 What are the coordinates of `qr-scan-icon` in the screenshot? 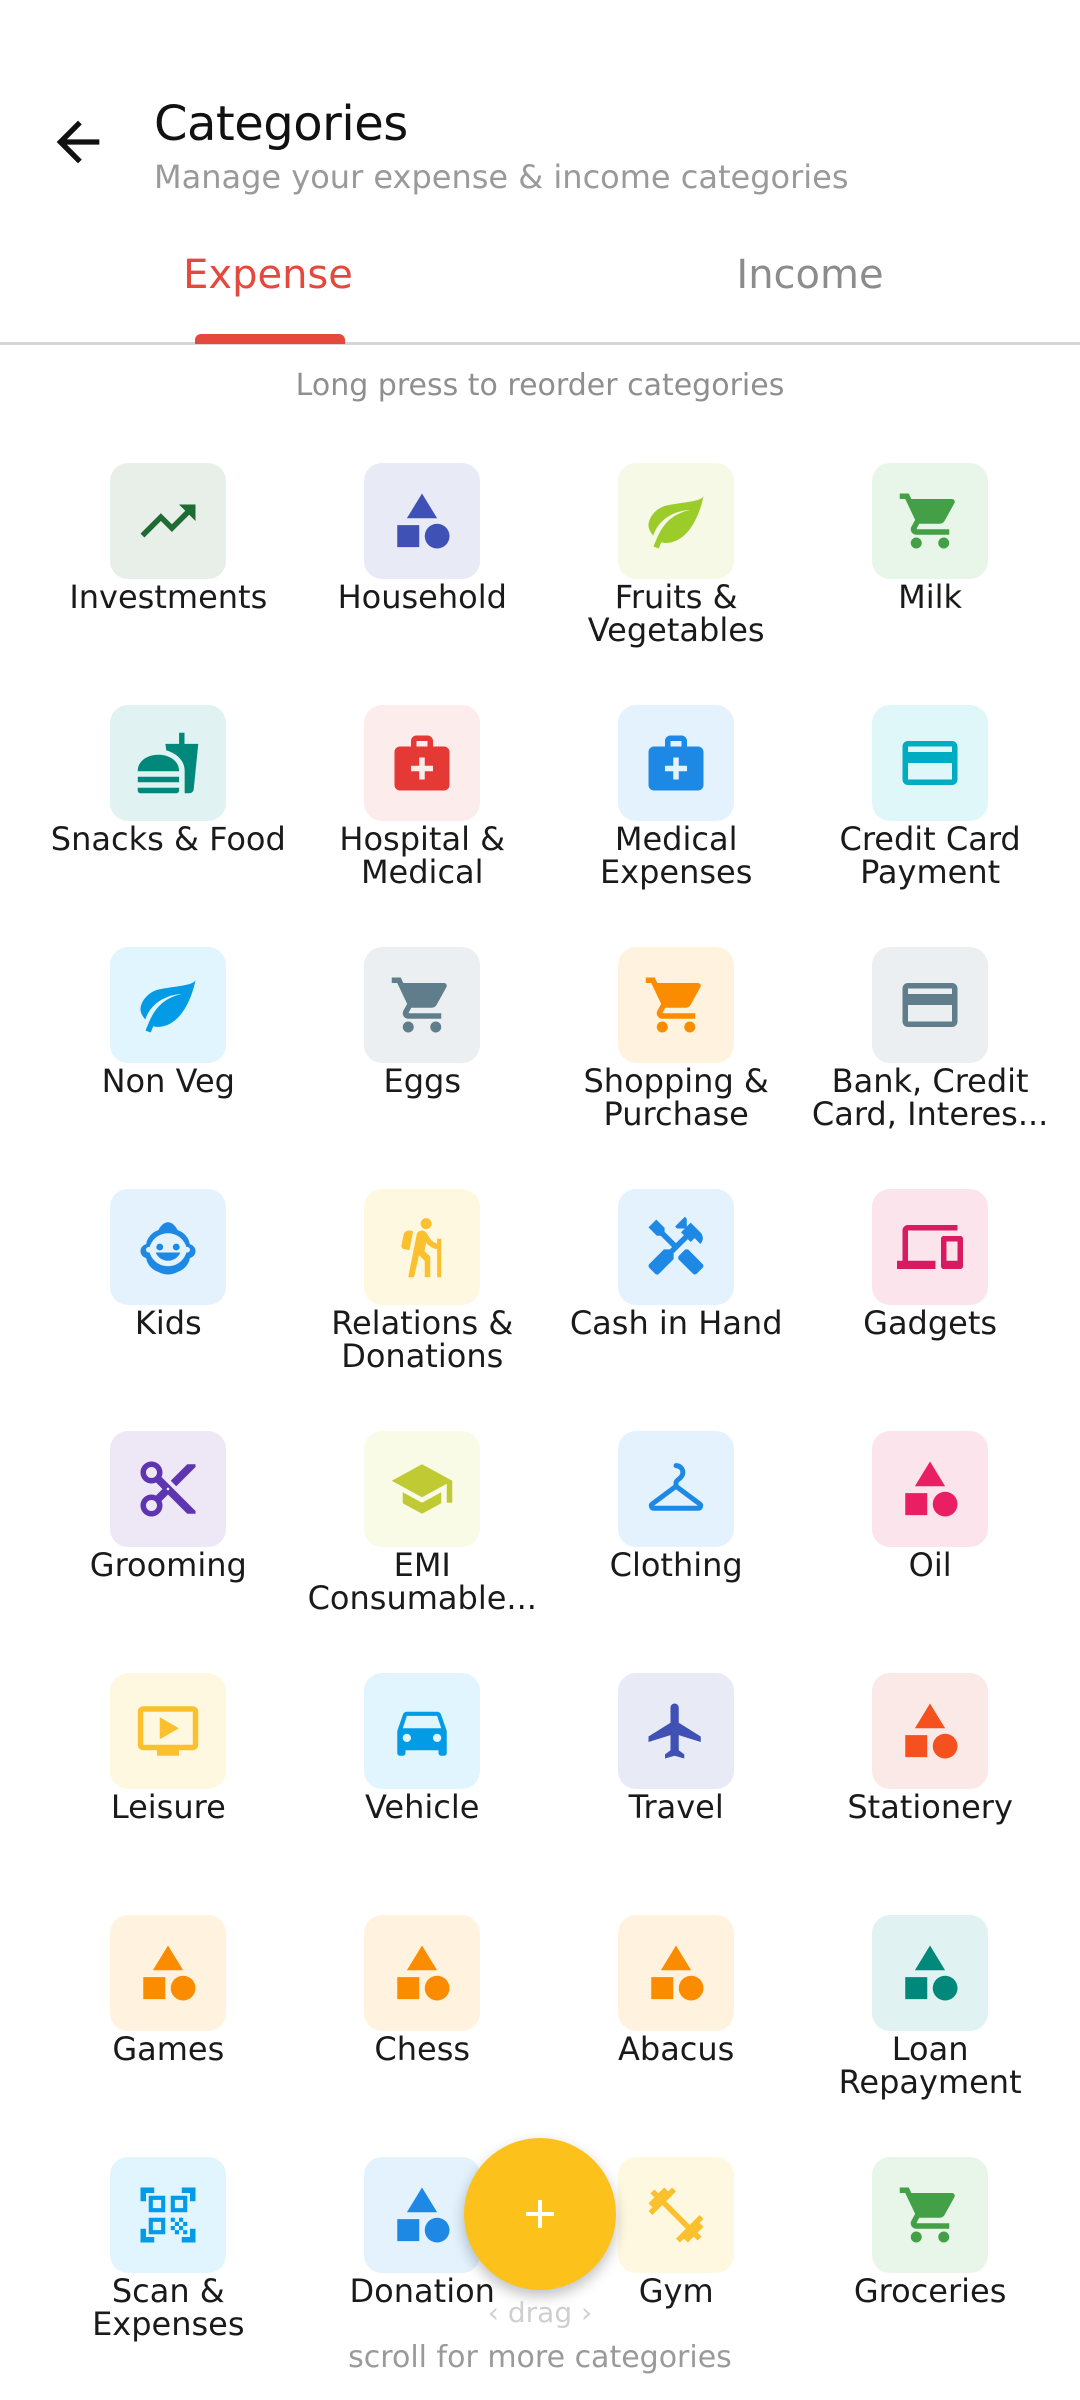 It's located at (168, 2215).